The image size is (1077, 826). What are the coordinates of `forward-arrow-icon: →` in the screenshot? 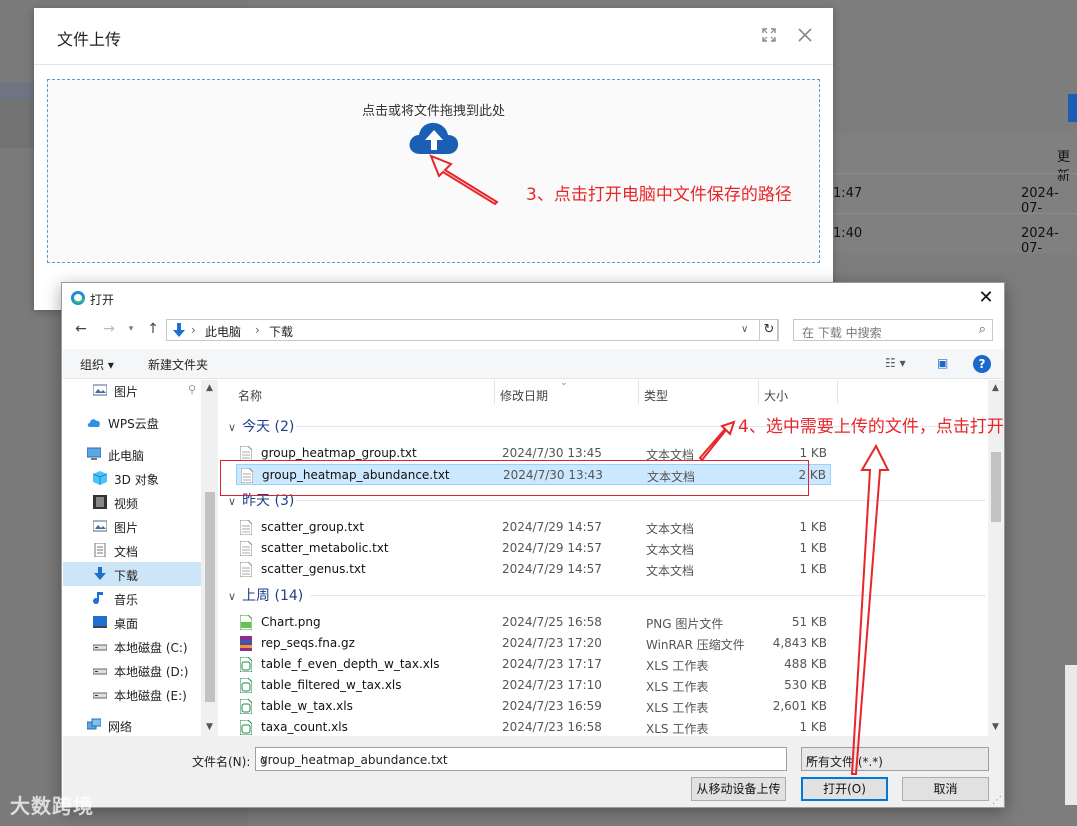 It's located at (109, 329).